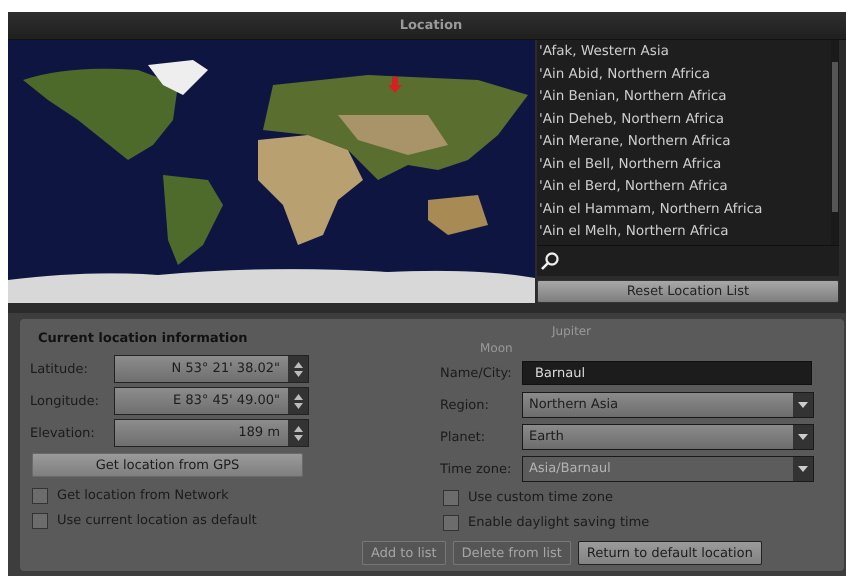 The image size is (846, 580). I want to click on spin-box: E 83° 45' 49.00", so click(211, 401).